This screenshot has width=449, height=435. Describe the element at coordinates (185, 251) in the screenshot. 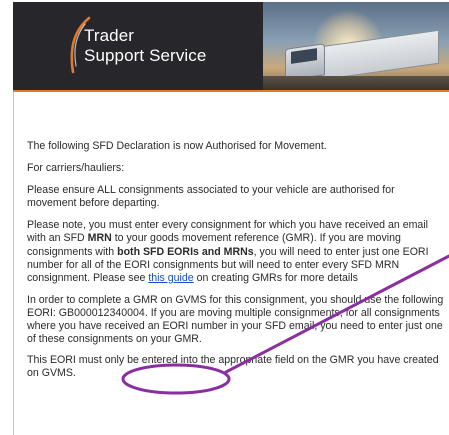

I see `both-eoris-mrns-bold: both SFD EORIs and MRNs` at that location.